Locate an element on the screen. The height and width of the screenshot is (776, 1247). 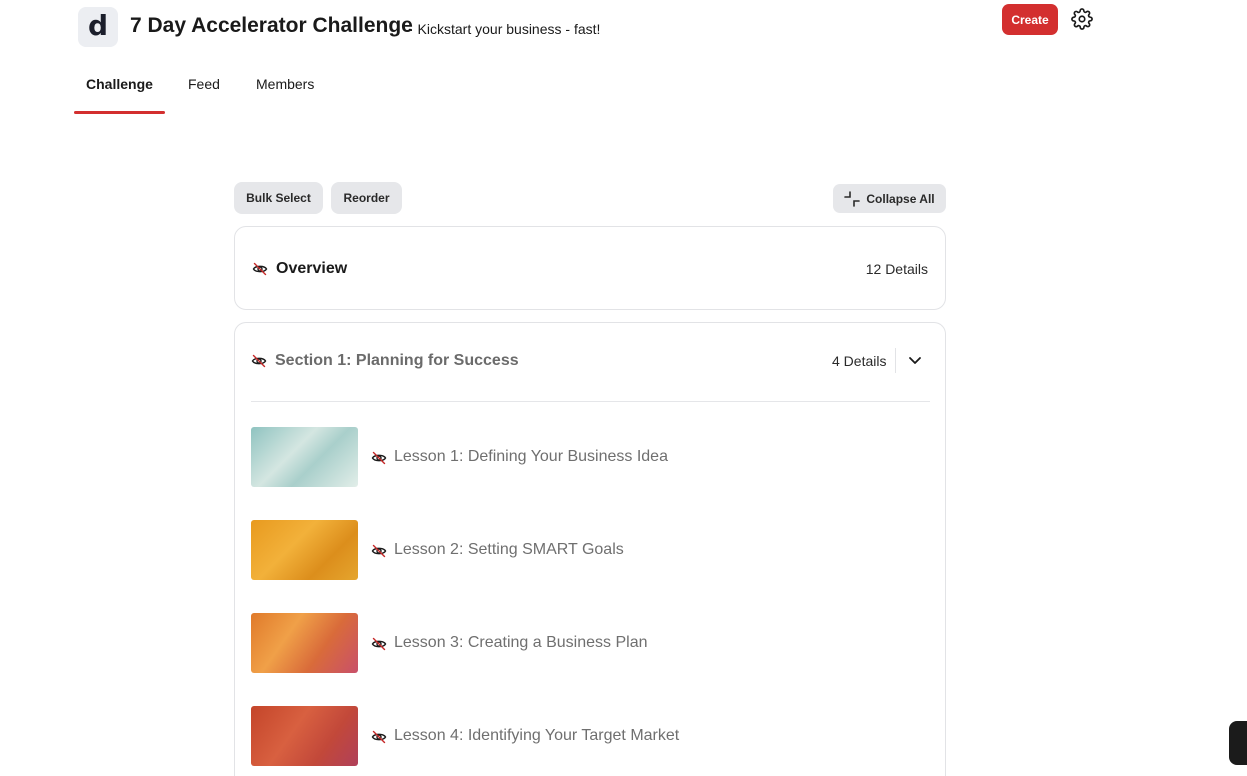
lesson-item: Lesson 2: Setting SMART Goals is located at coordinates (581, 550).